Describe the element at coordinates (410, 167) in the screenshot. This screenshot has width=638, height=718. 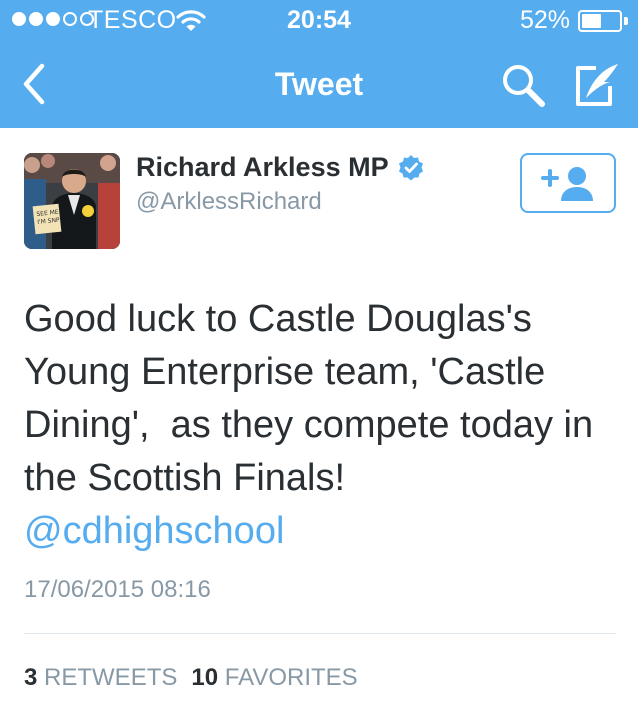
I see `verified-badge-icon` at that location.